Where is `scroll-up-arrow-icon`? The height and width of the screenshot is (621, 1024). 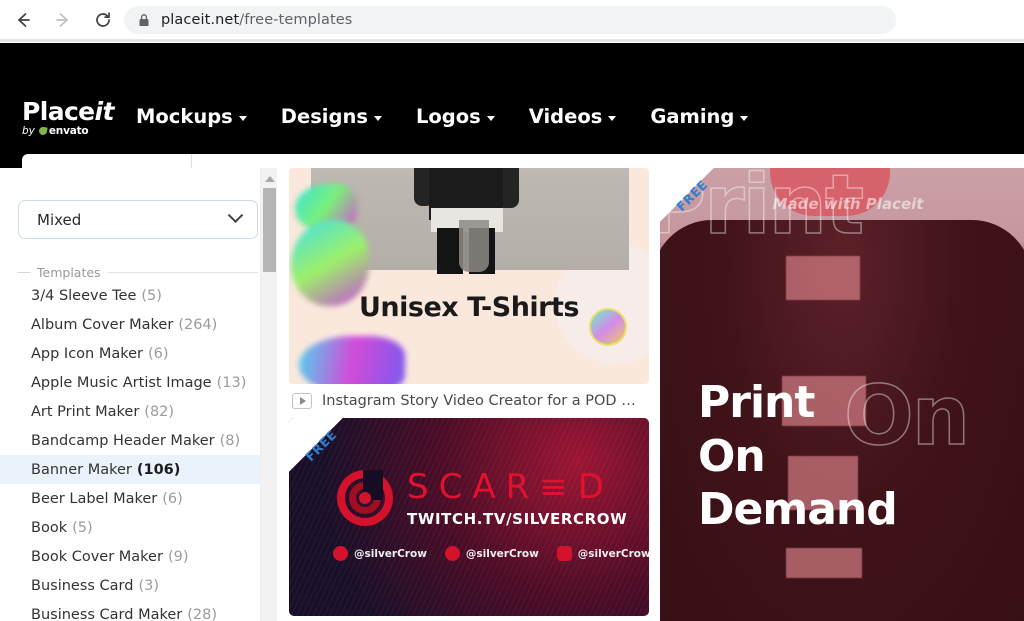
scroll-up-arrow-icon is located at coordinates (269, 179).